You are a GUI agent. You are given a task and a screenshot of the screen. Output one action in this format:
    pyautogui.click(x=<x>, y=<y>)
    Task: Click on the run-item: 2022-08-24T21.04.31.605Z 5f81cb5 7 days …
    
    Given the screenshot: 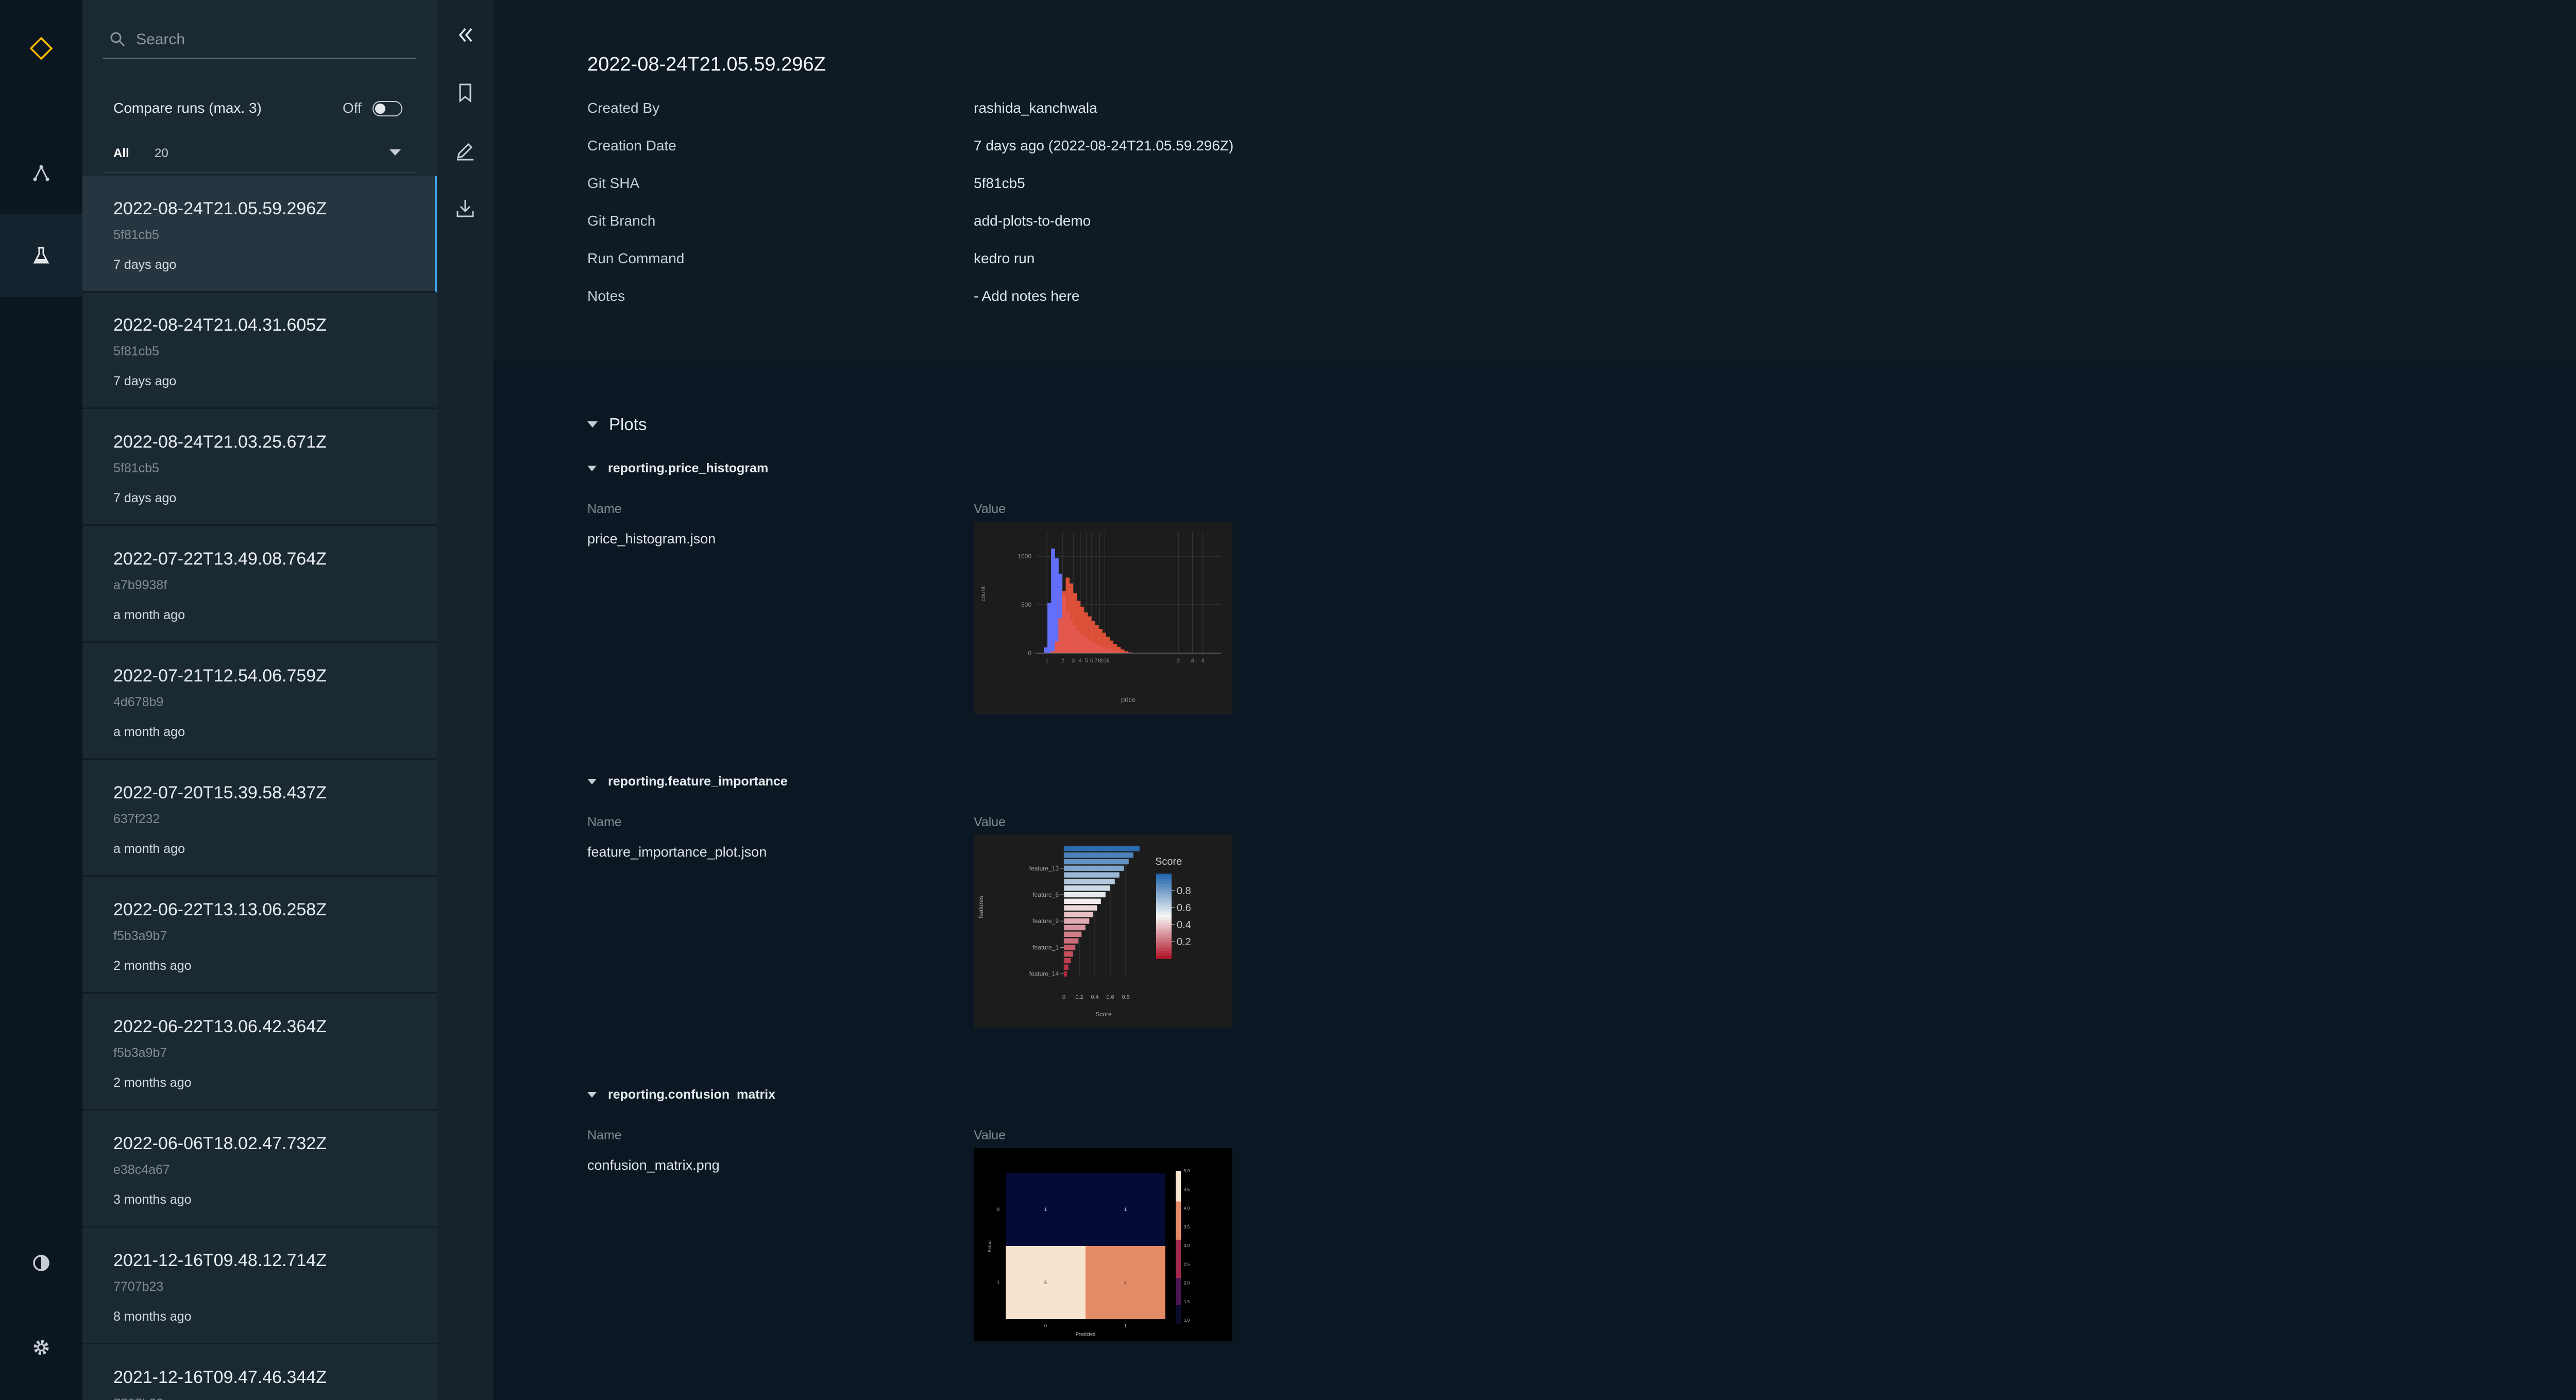 What is the action you would take?
    pyautogui.click(x=259, y=351)
    